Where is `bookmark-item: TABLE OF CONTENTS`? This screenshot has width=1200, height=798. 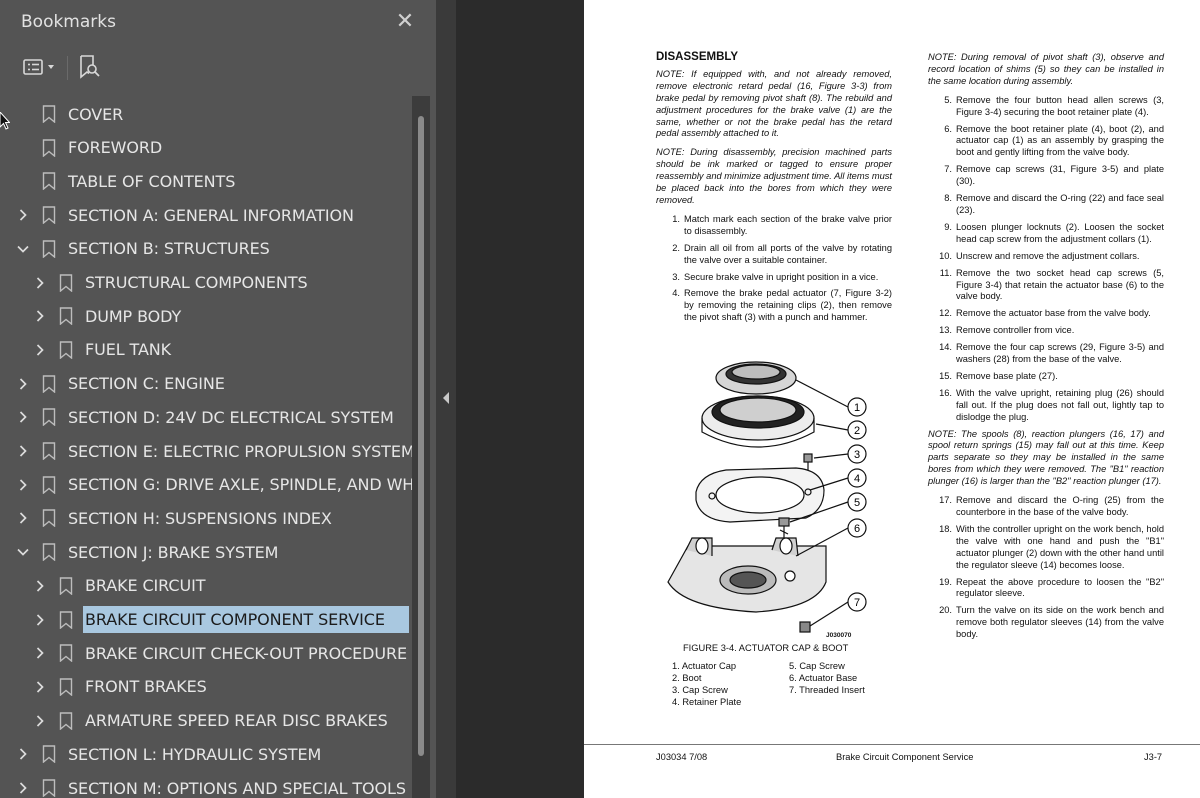 bookmark-item: TABLE OF CONTENTS is located at coordinates (206, 181).